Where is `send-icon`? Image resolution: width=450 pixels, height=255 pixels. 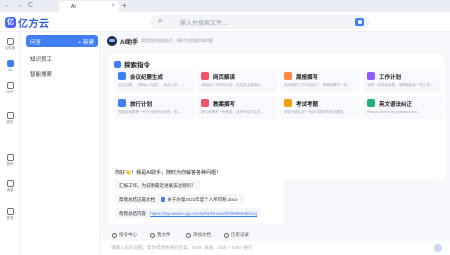
send-icon is located at coordinates (438, 248).